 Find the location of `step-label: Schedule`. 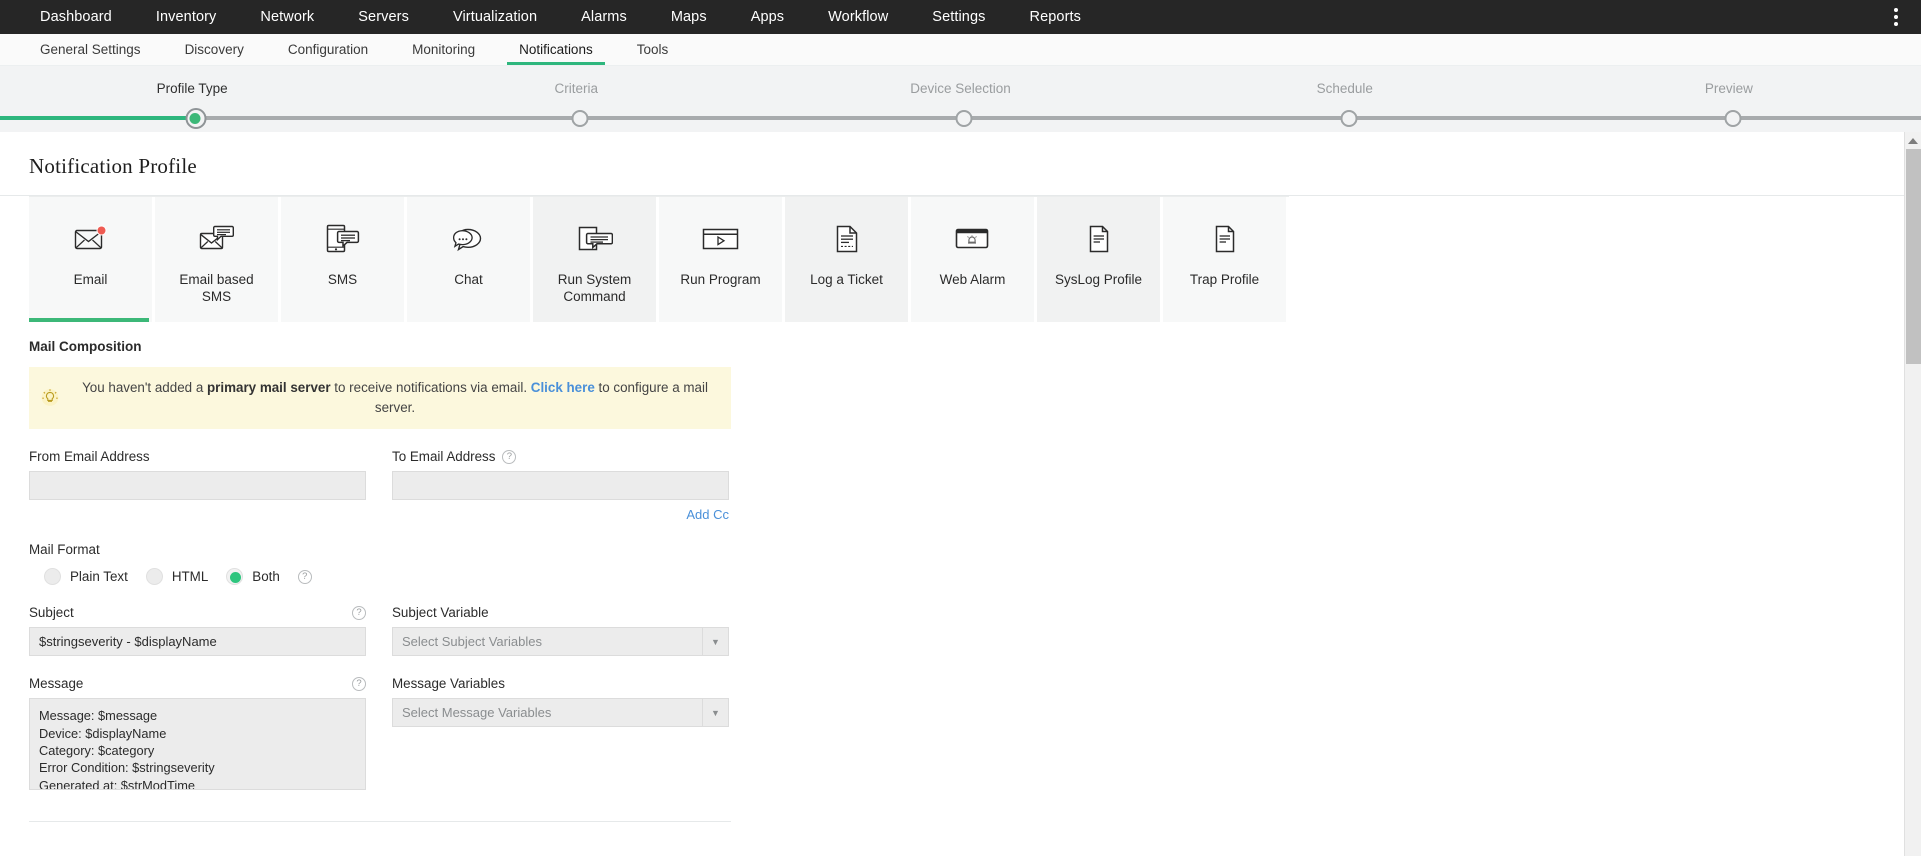

step-label: Schedule is located at coordinates (1344, 88).